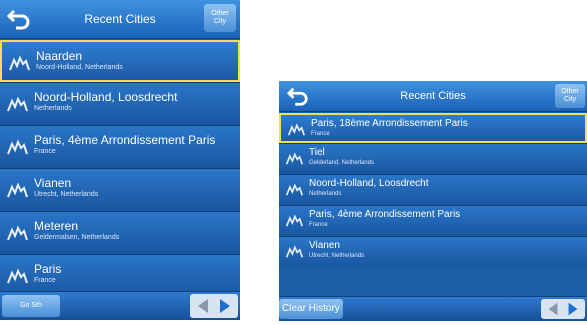  Describe the element at coordinates (77, 237) in the screenshot. I see `city-region: Geldermalsen, Netherlands` at that location.